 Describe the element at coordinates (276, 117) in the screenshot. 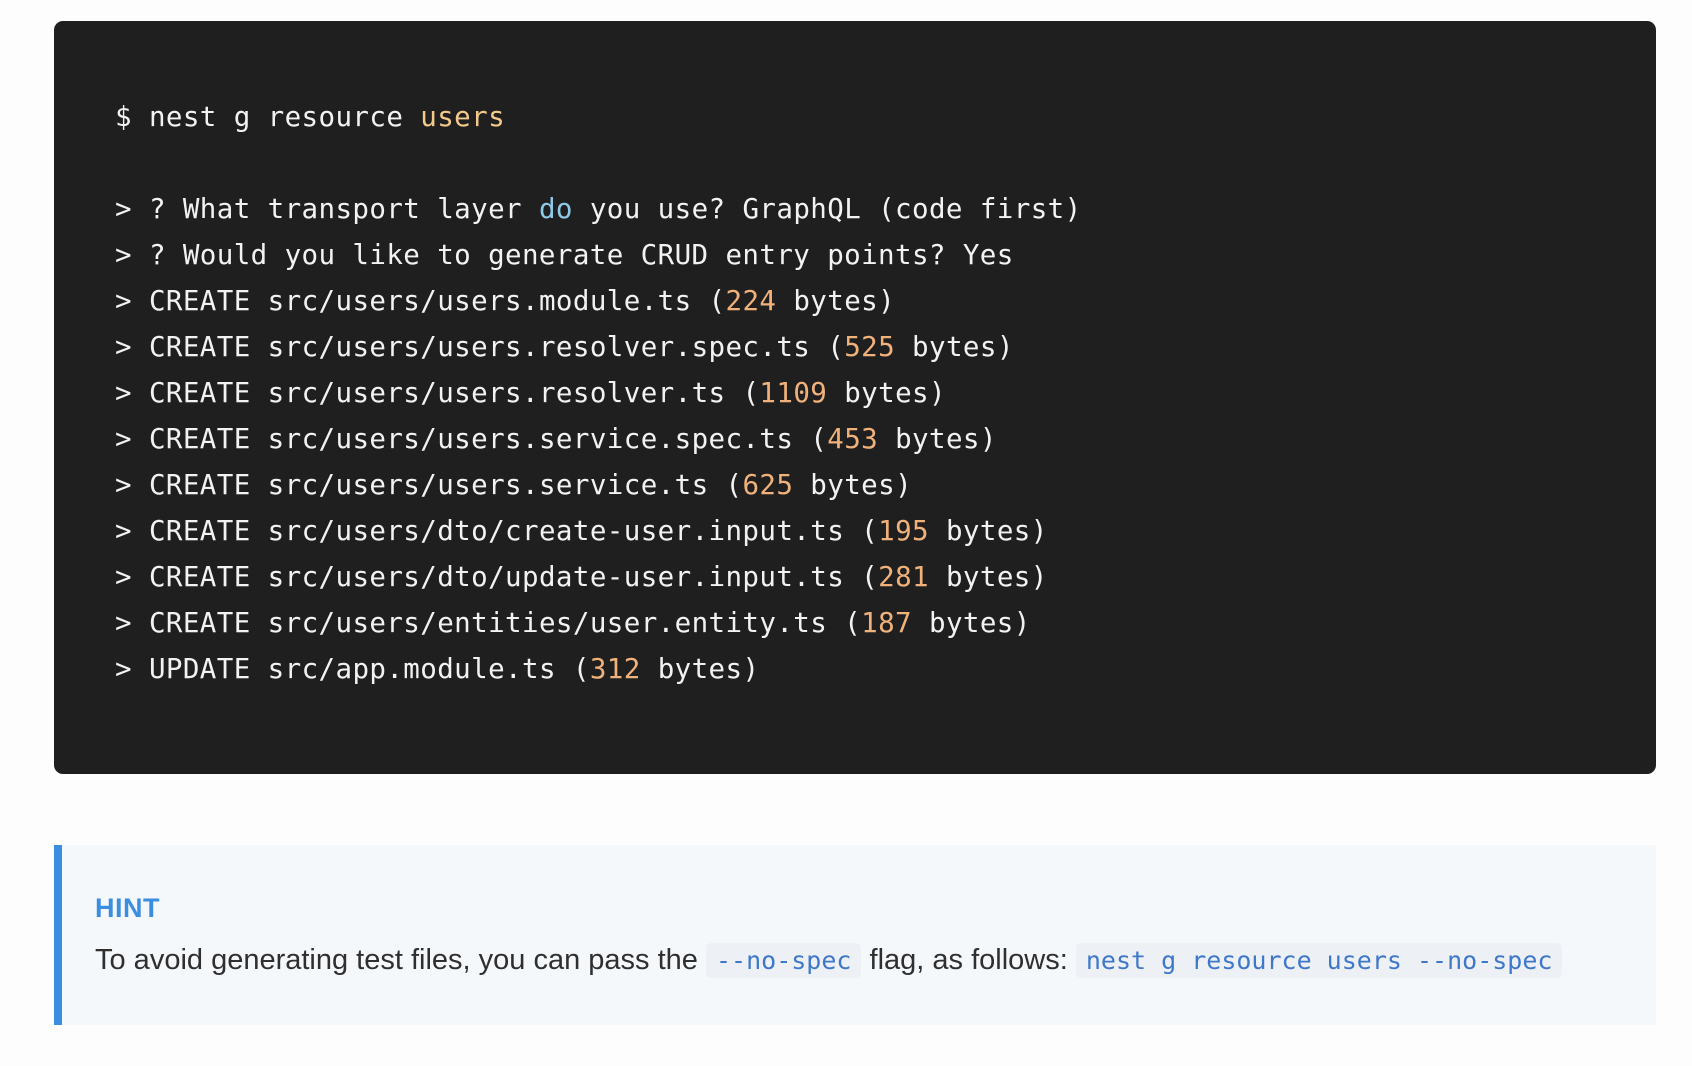

I see `command-text: nest g resource` at that location.